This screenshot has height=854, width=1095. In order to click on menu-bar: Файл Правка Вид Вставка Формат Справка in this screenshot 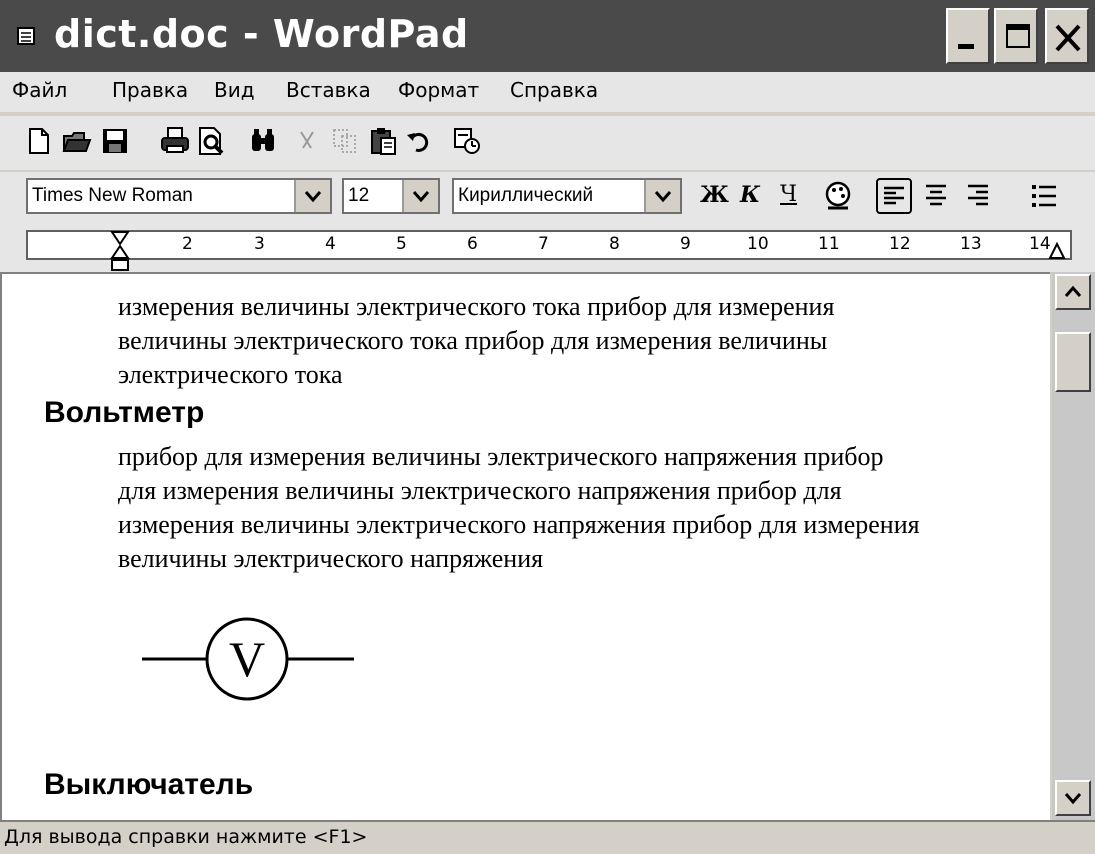, I will do `click(547, 92)`.